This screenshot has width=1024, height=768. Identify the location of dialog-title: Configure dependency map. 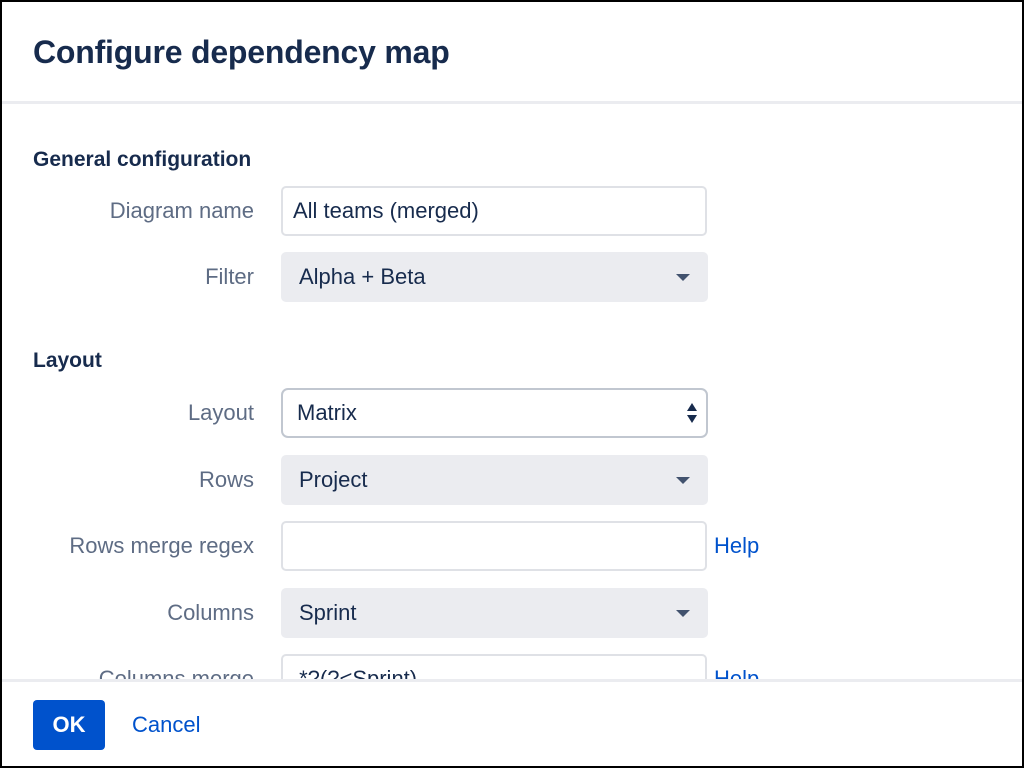
(241, 52).